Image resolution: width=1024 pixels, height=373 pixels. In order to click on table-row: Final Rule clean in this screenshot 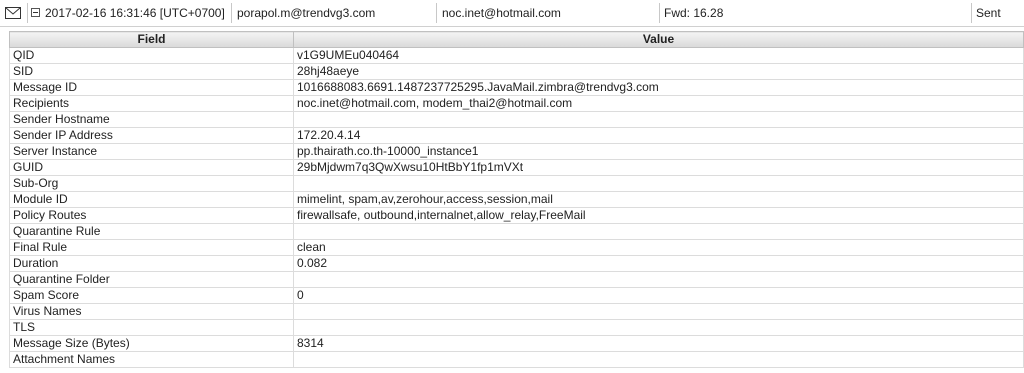, I will do `click(516, 247)`.